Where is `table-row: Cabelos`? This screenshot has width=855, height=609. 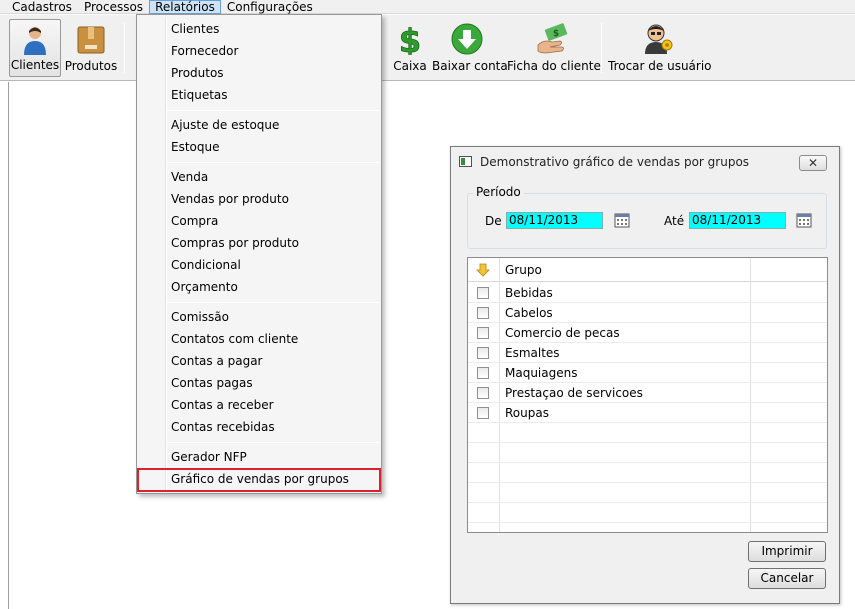 table-row: Cabelos is located at coordinates (647, 313).